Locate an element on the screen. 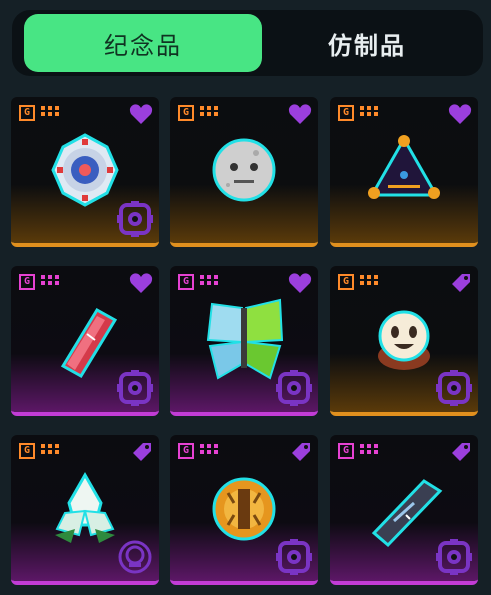  moon-face-icon is located at coordinates (244, 170).